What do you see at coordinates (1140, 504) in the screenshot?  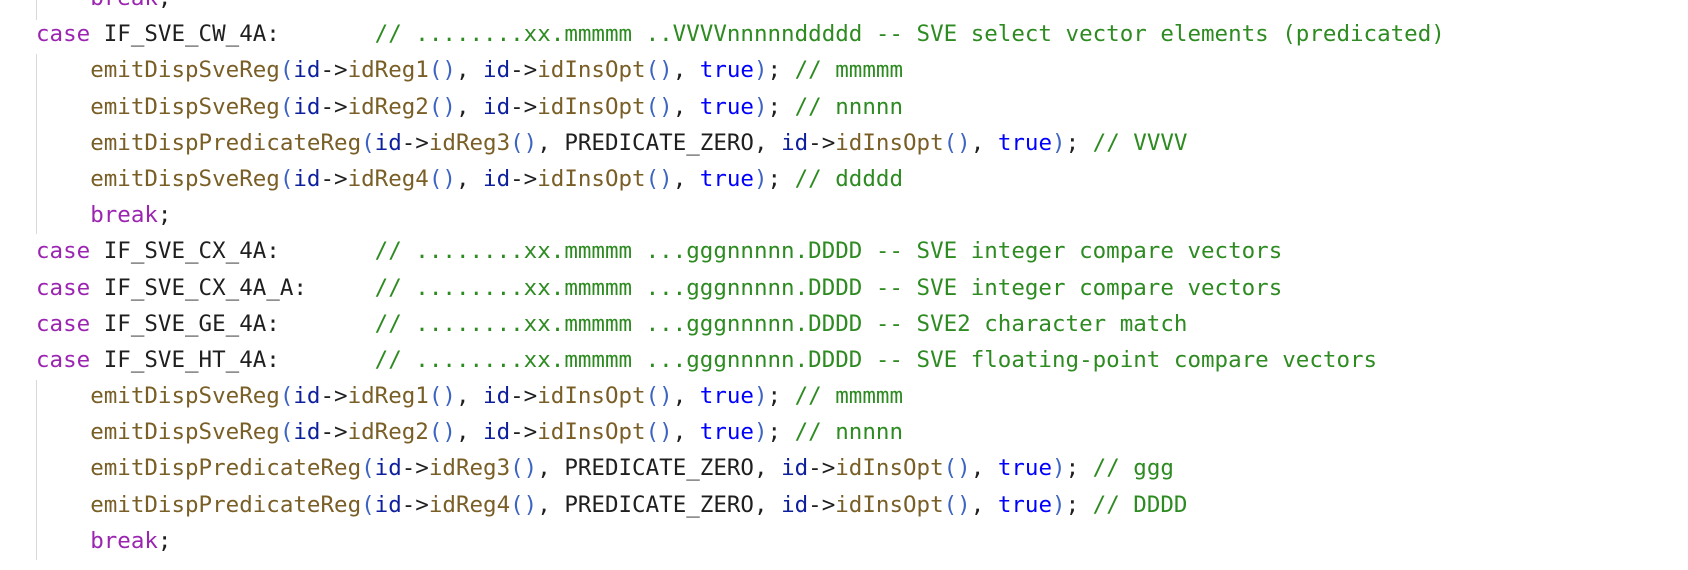 I see `code-token: // DDDD` at bounding box center [1140, 504].